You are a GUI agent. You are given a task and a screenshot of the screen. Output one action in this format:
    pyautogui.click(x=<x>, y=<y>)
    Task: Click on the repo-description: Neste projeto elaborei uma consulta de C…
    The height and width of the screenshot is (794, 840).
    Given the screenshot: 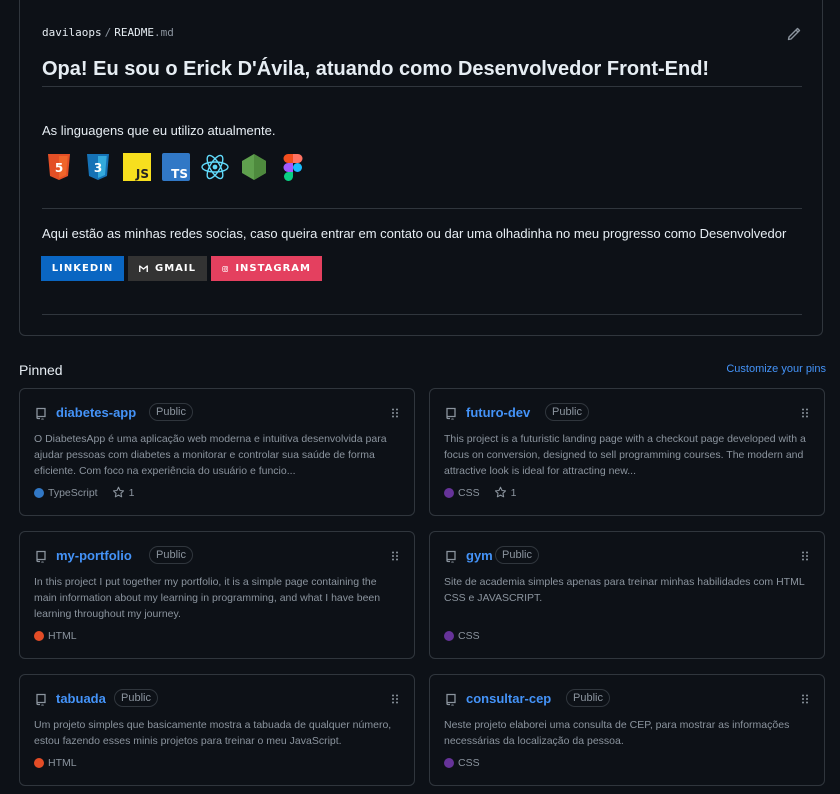 What is the action you would take?
    pyautogui.click(x=617, y=733)
    